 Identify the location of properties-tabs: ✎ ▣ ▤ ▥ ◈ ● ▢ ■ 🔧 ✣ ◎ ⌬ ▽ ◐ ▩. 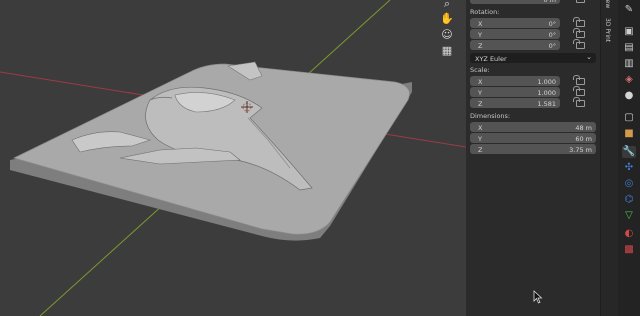
(629, 158).